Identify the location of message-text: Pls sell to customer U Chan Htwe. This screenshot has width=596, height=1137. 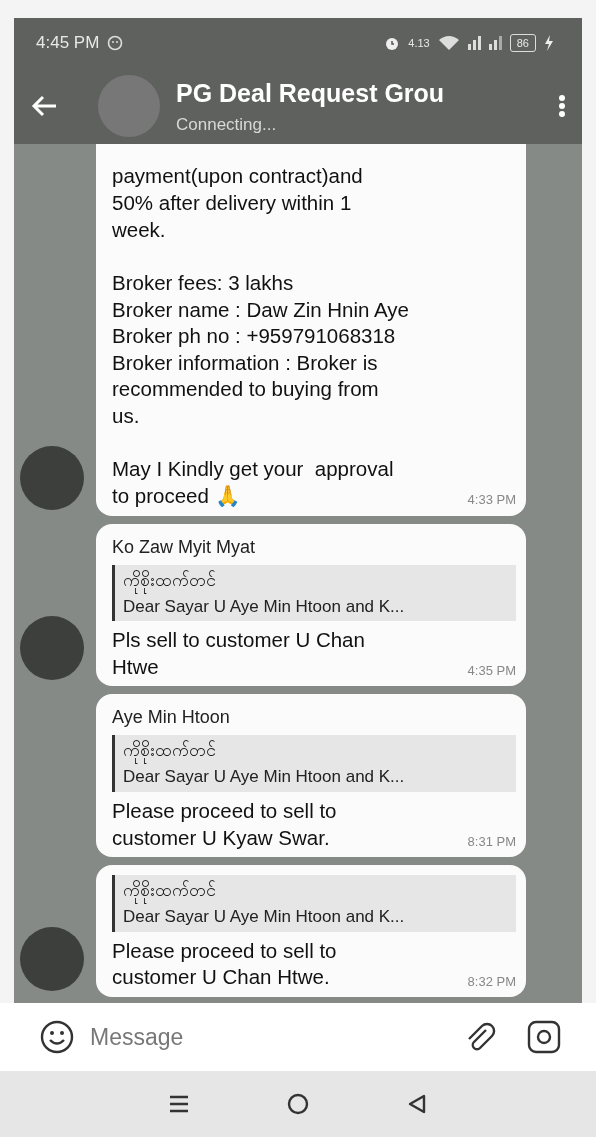
(238, 653).